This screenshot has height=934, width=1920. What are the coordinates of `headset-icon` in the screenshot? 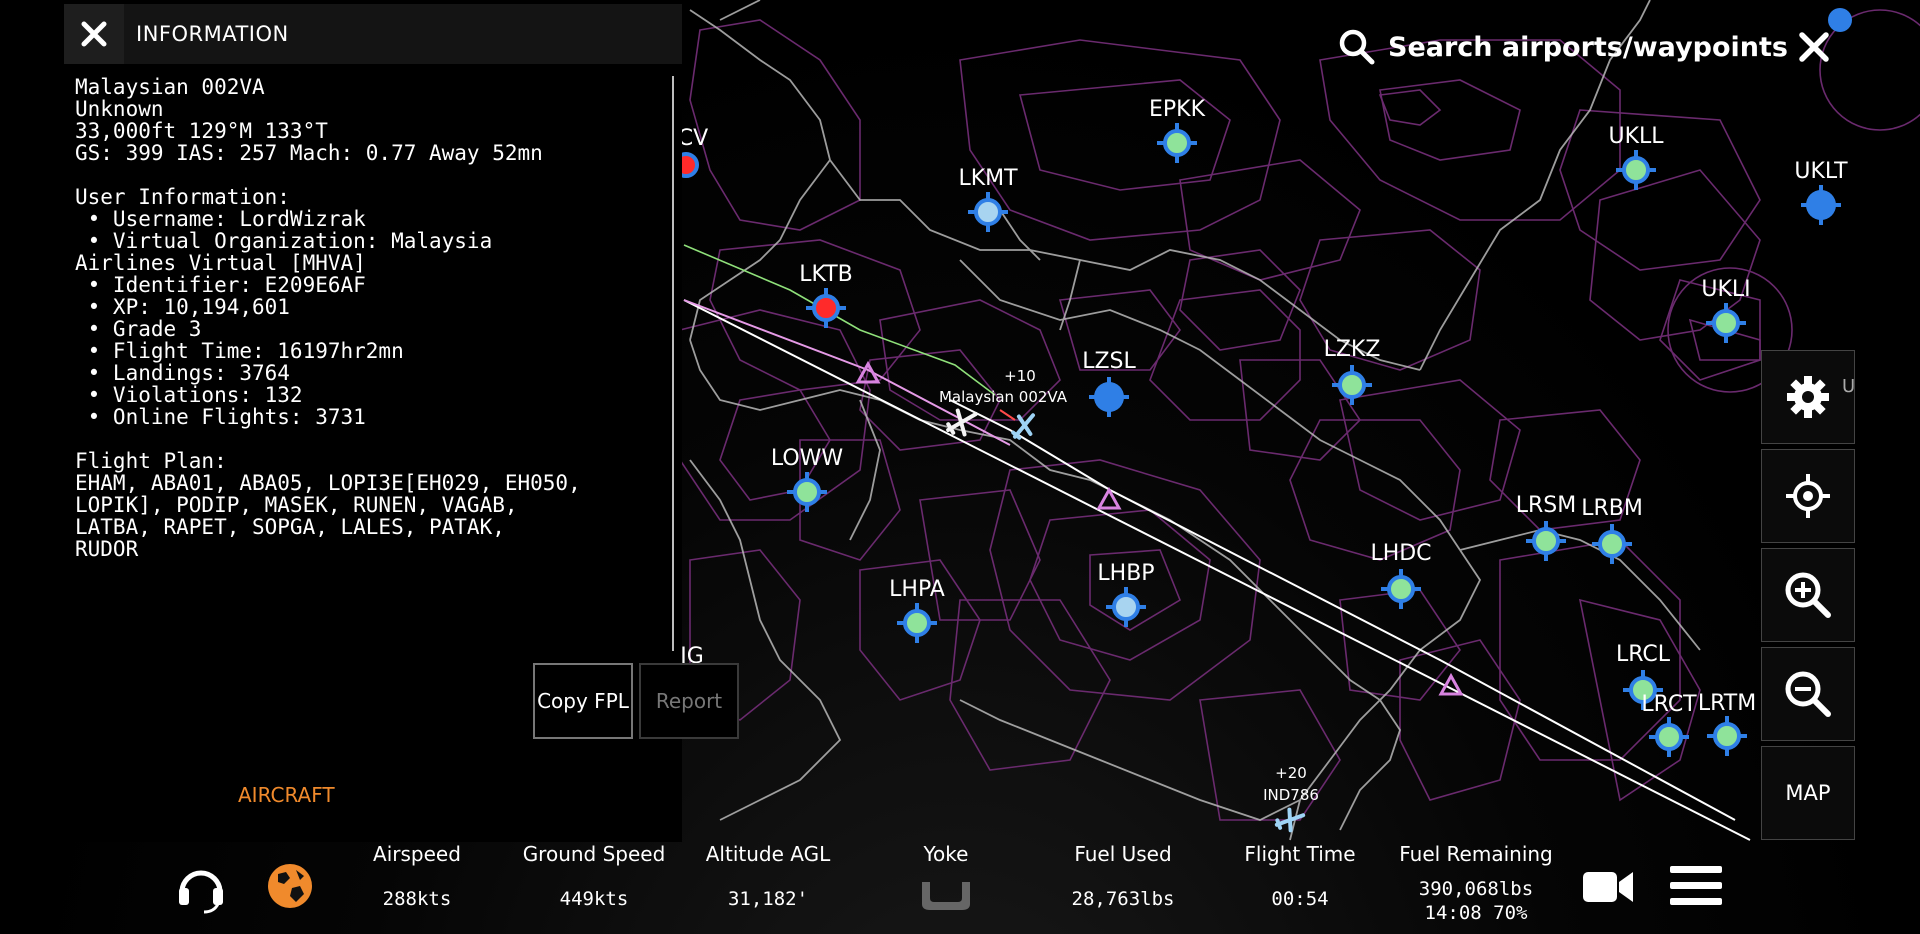 It's located at (201, 887).